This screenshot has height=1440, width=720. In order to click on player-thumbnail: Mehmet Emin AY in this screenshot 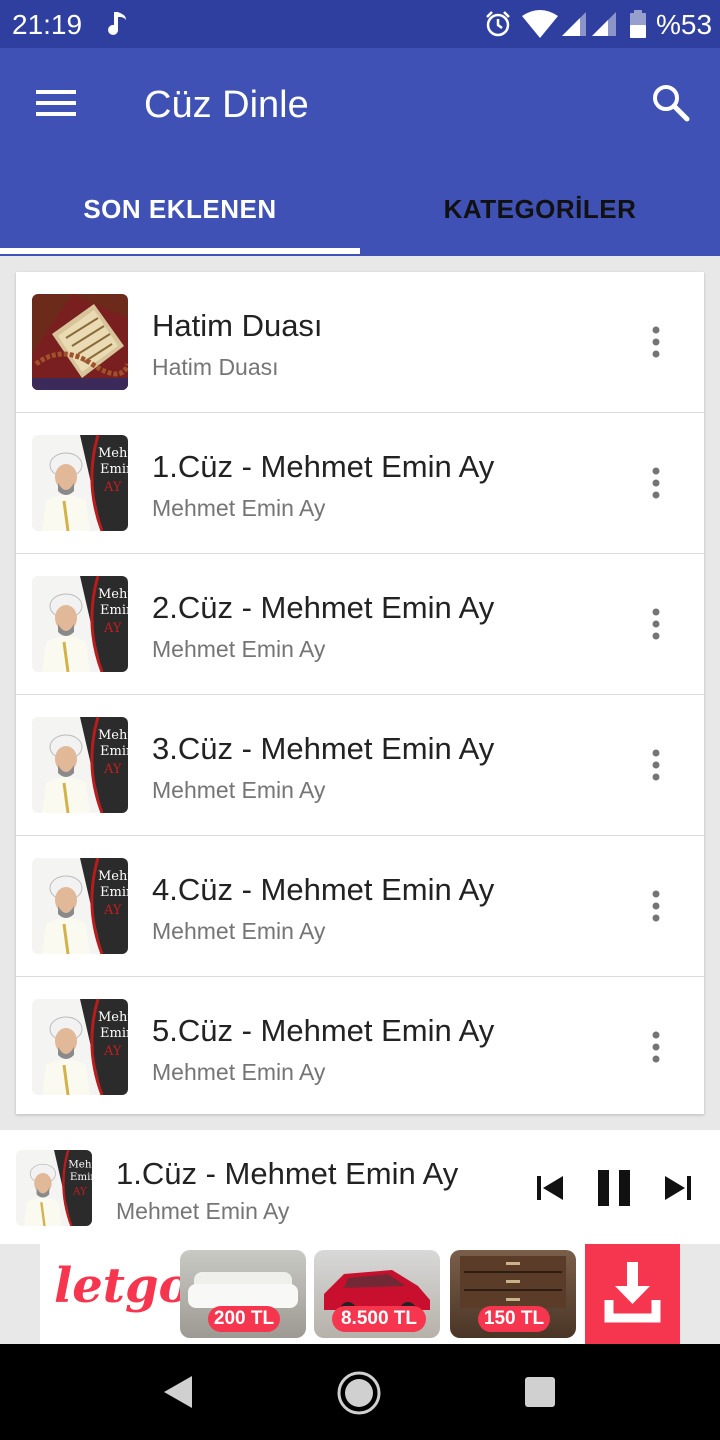, I will do `click(54, 1188)`.